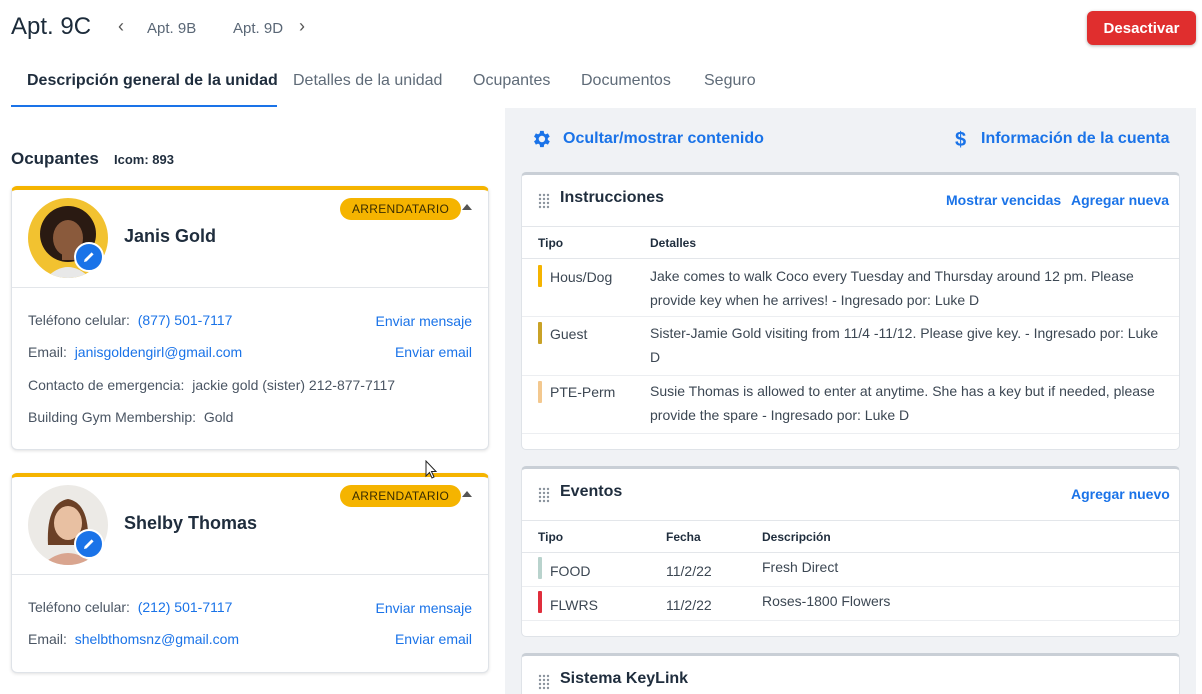 The width and height of the screenshot is (1202, 694). I want to click on email-value: shelbthomsnz@gmail.com, so click(157, 639).